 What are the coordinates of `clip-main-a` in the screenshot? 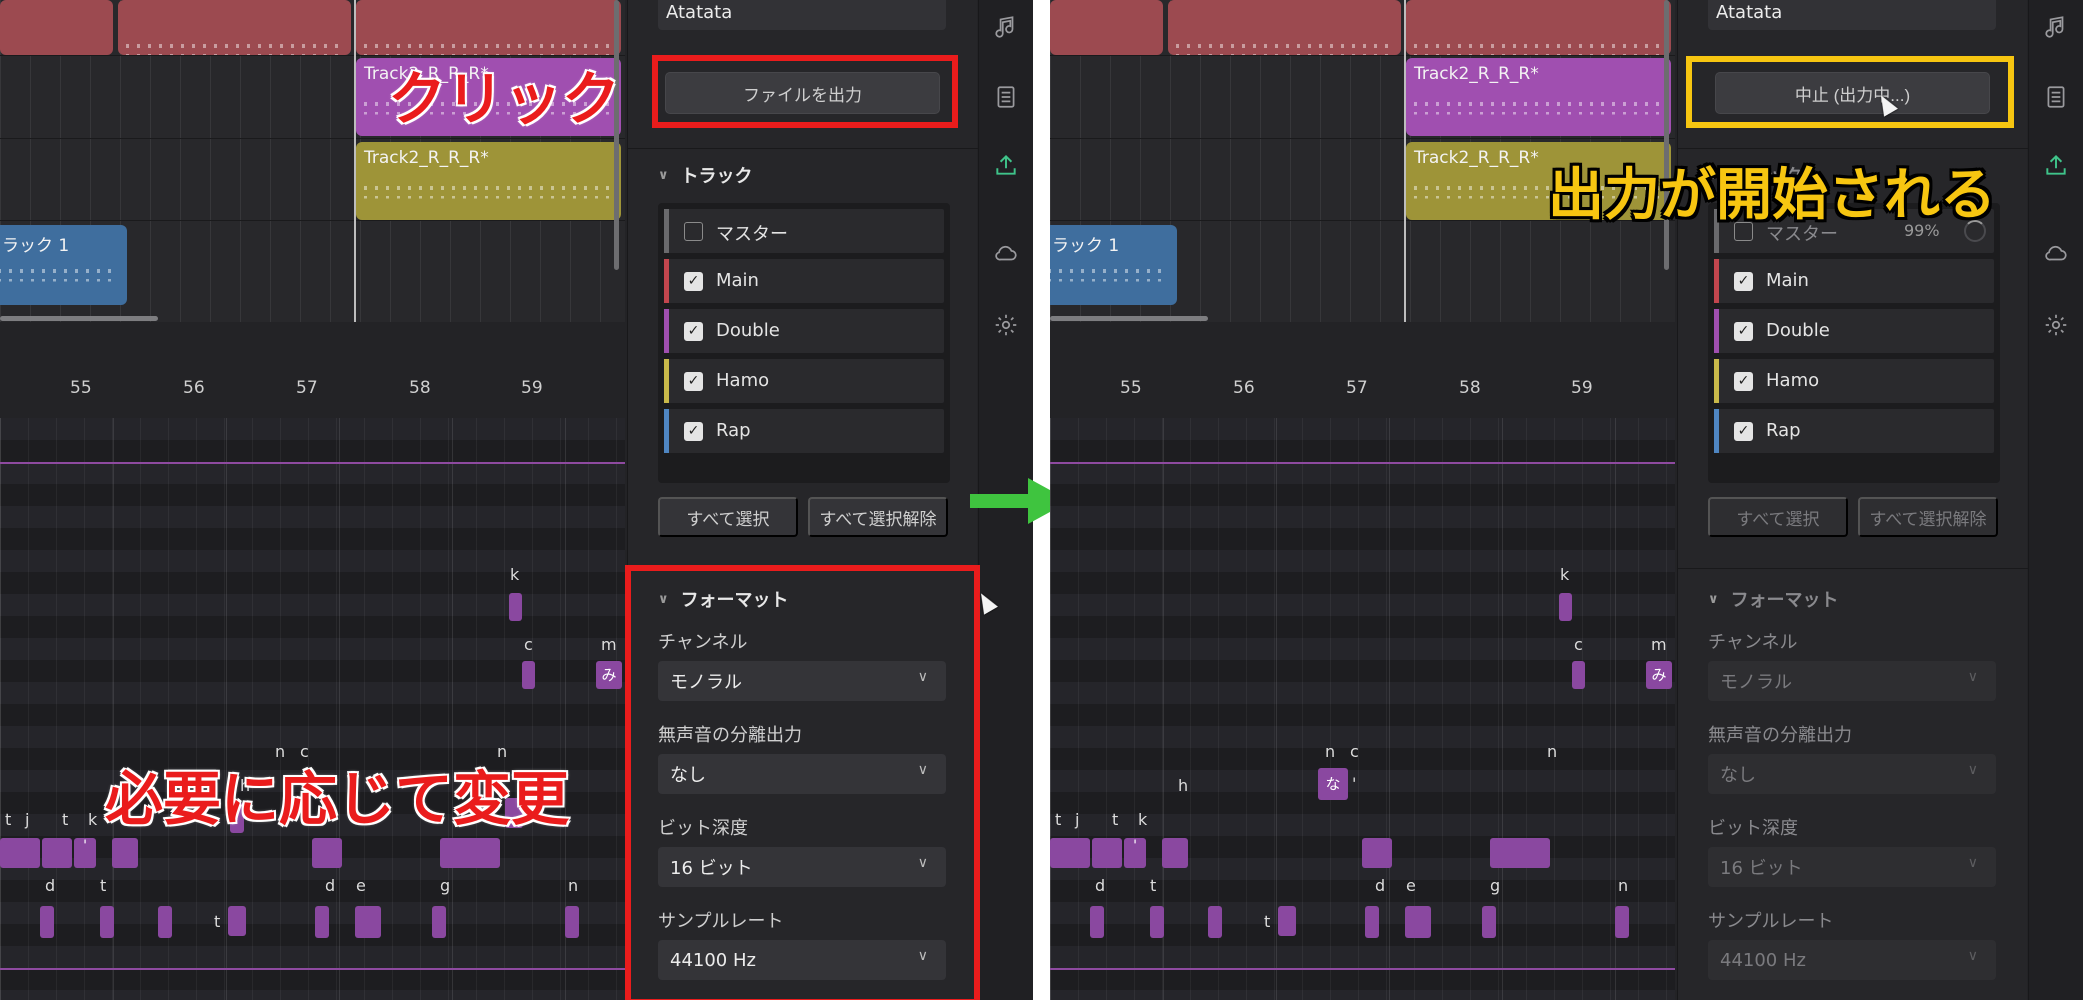 It's located at (1106, 27).